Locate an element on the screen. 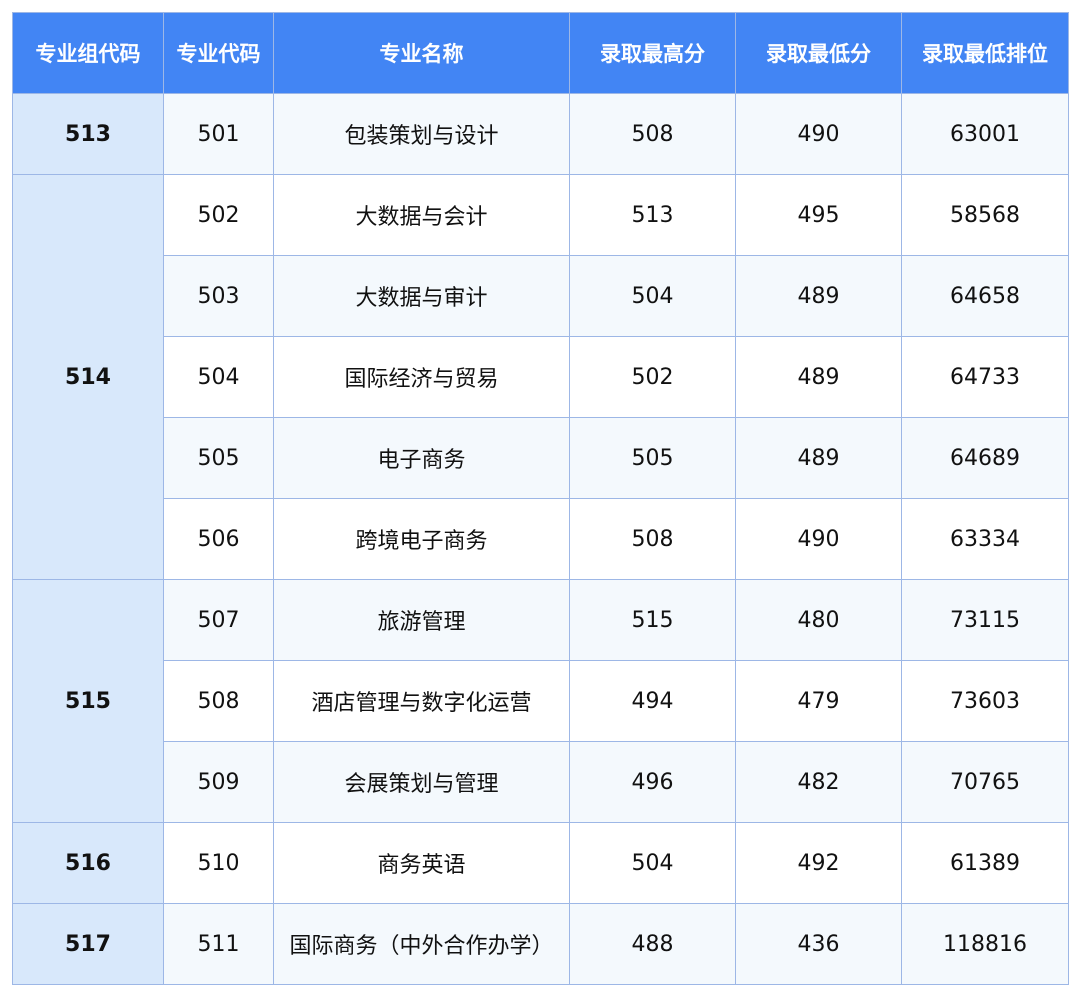 The image size is (1080, 995). min-score-cell: 480 is located at coordinates (818, 620).